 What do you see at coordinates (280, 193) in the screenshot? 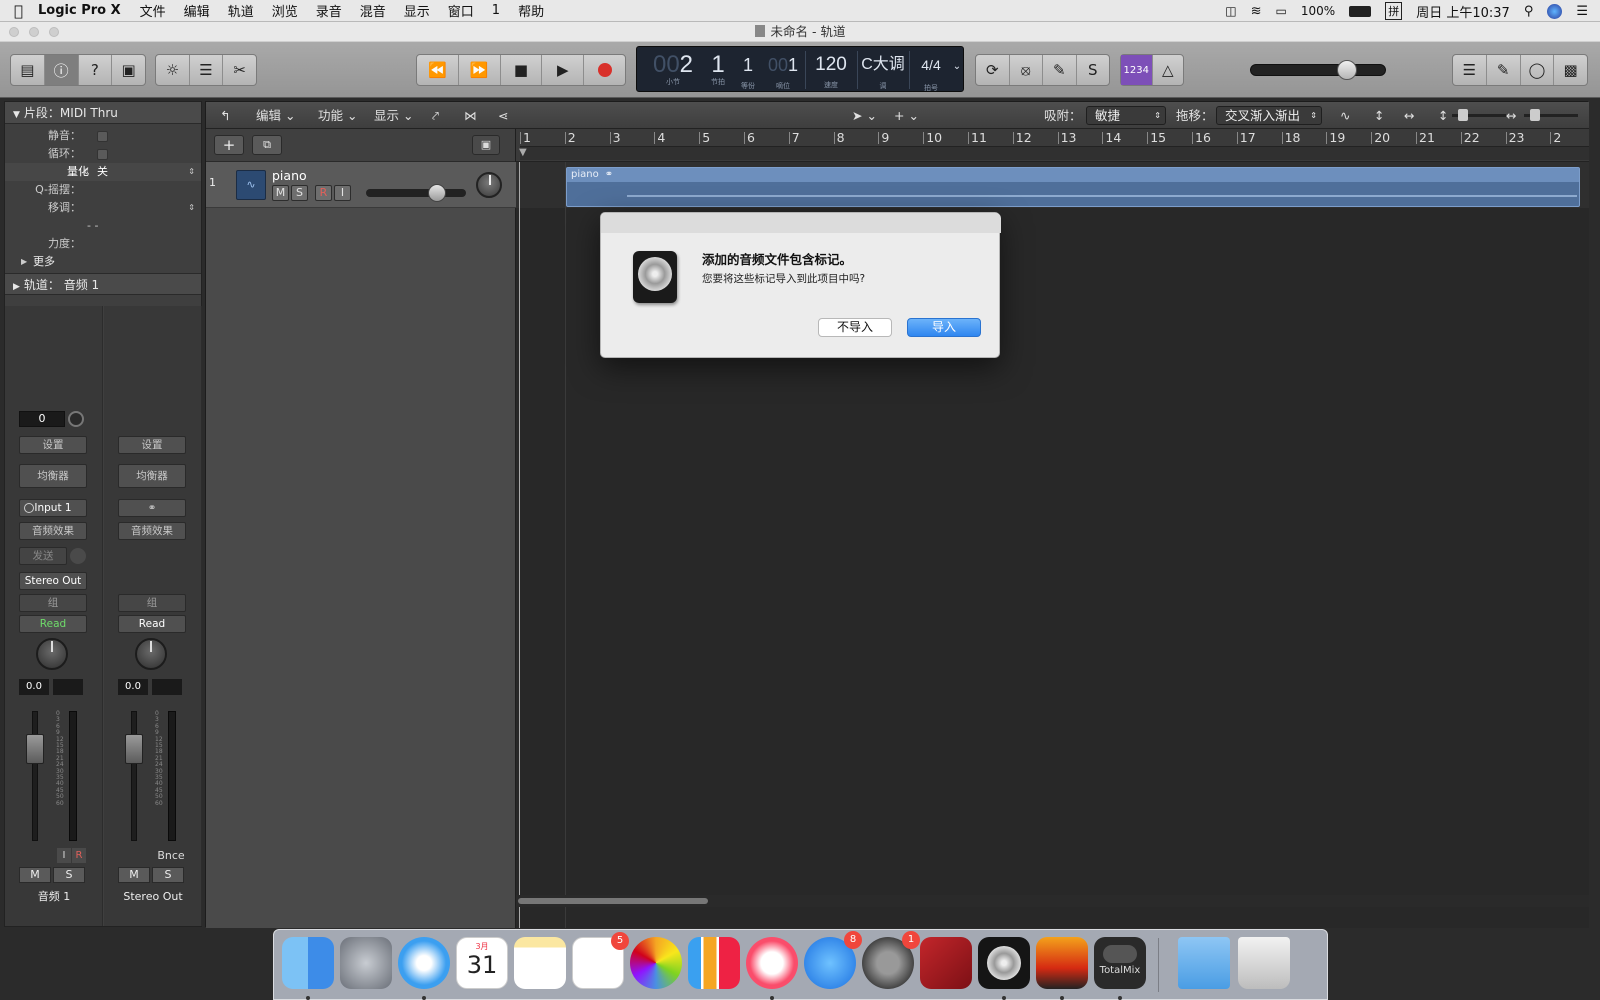
I see `track-mute-button: M` at bounding box center [280, 193].